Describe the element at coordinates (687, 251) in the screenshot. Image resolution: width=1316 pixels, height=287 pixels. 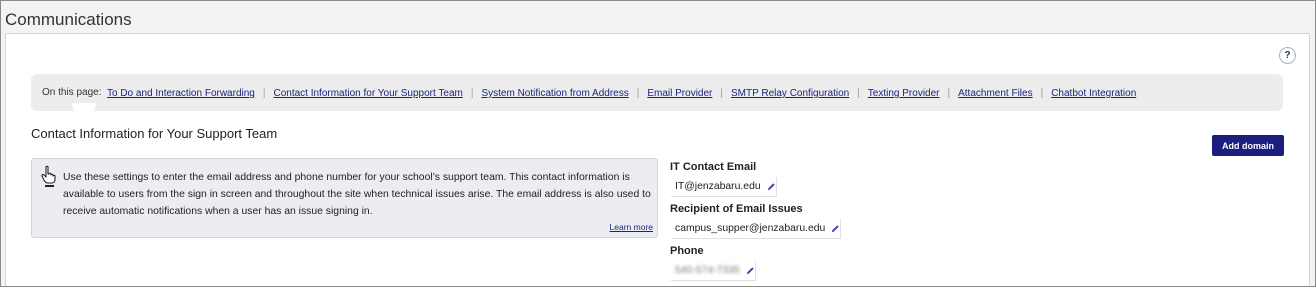
I see `phone-label: Phone` at that location.